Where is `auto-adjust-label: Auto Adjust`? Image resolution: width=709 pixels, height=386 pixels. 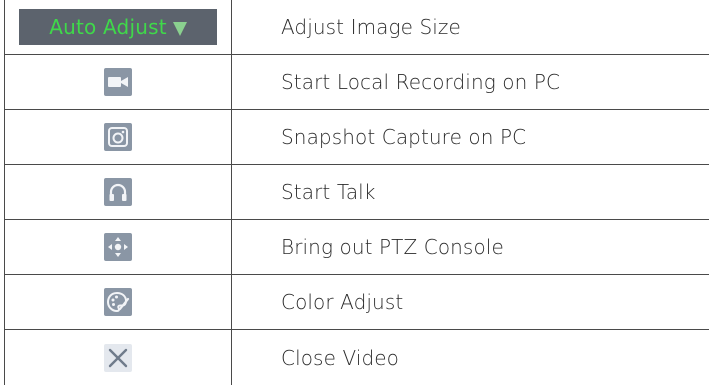
auto-adjust-label: Auto Adjust is located at coordinates (108, 27).